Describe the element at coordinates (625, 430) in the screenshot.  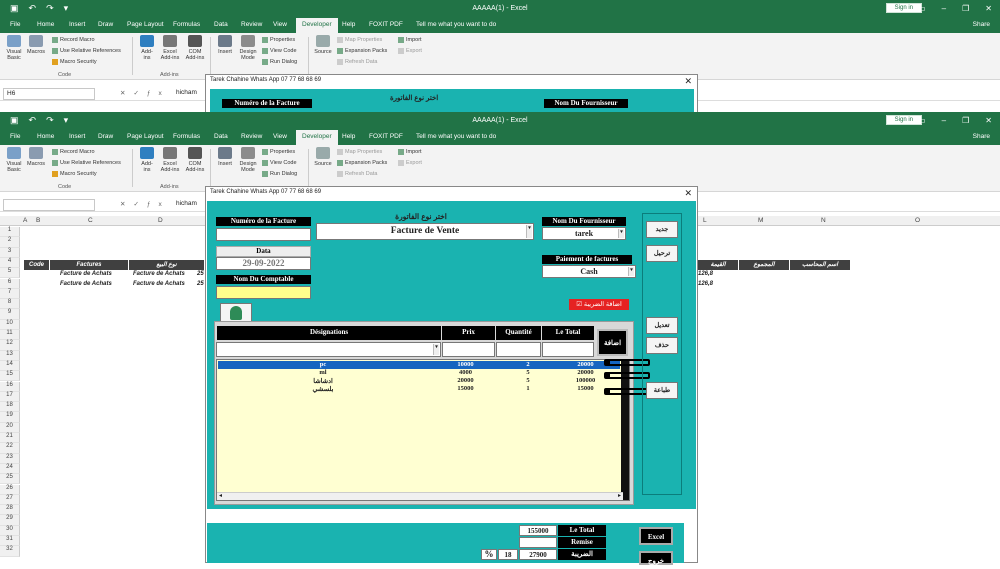
I see `vertical-scrollbar` at that location.